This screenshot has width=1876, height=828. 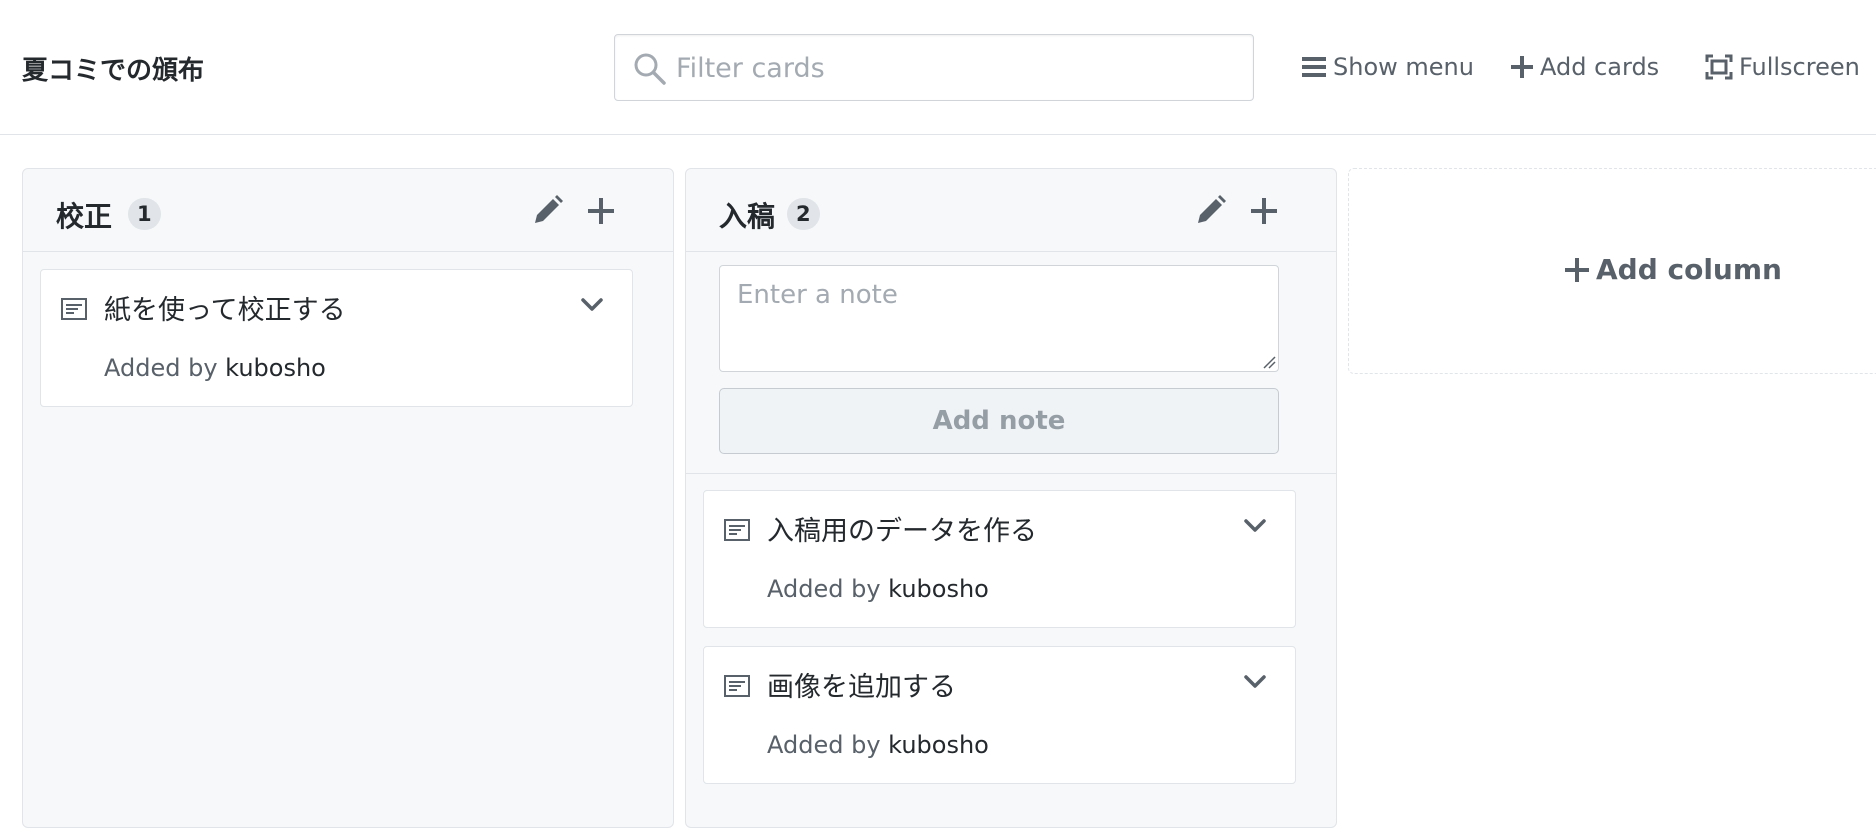 What do you see at coordinates (803, 214) in the screenshot?
I see `column-card-count: 2` at bounding box center [803, 214].